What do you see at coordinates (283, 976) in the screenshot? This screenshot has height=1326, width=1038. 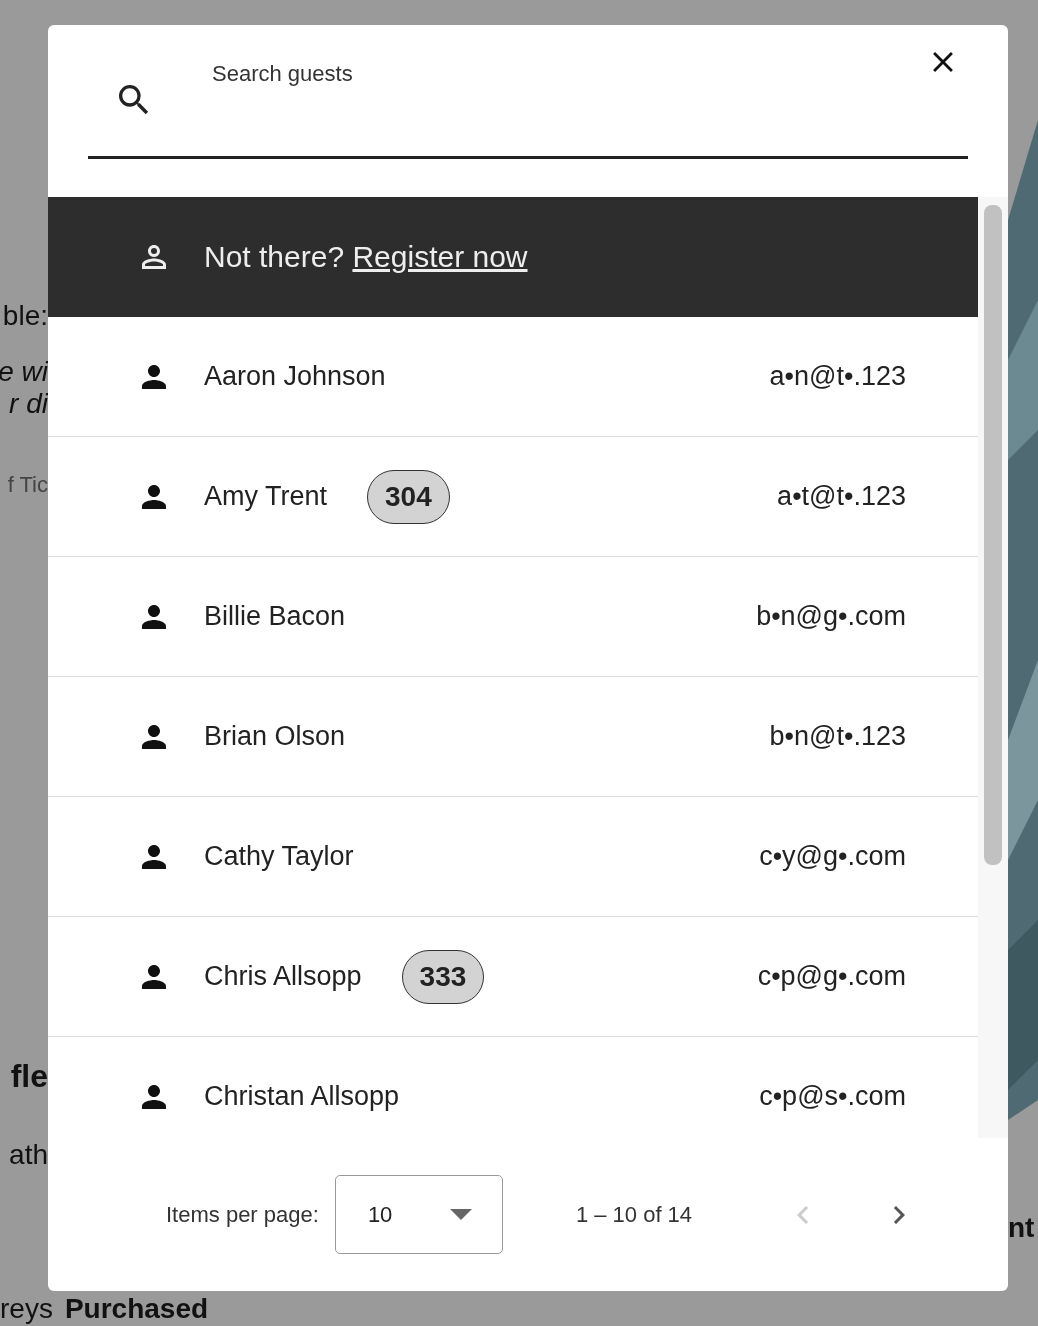 I see `guest-name: Chris Allsopp` at bounding box center [283, 976].